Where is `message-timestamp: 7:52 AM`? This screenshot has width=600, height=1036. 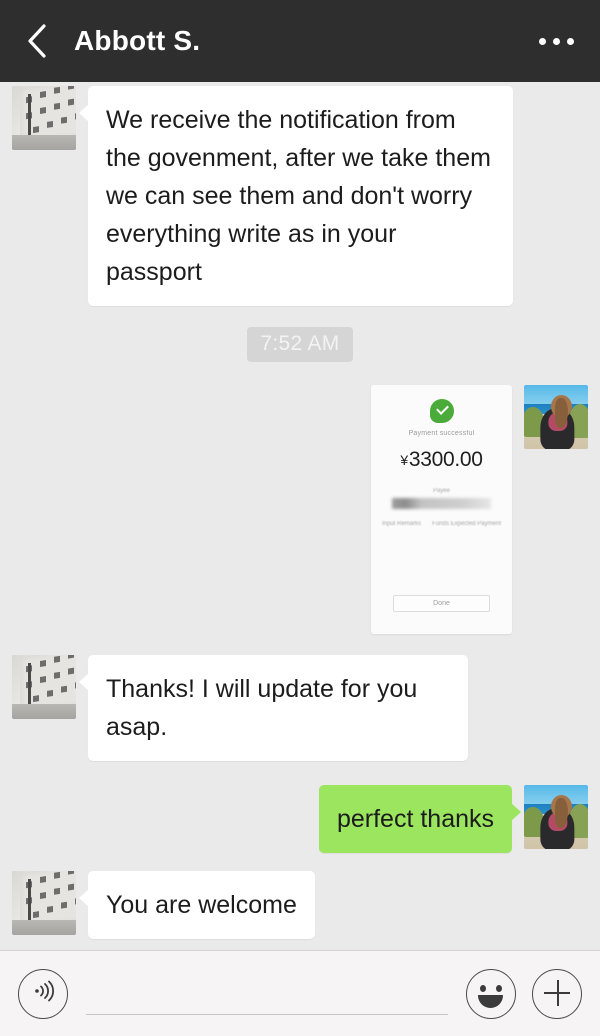 message-timestamp: 7:52 AM is located at coordinates (300, 344).